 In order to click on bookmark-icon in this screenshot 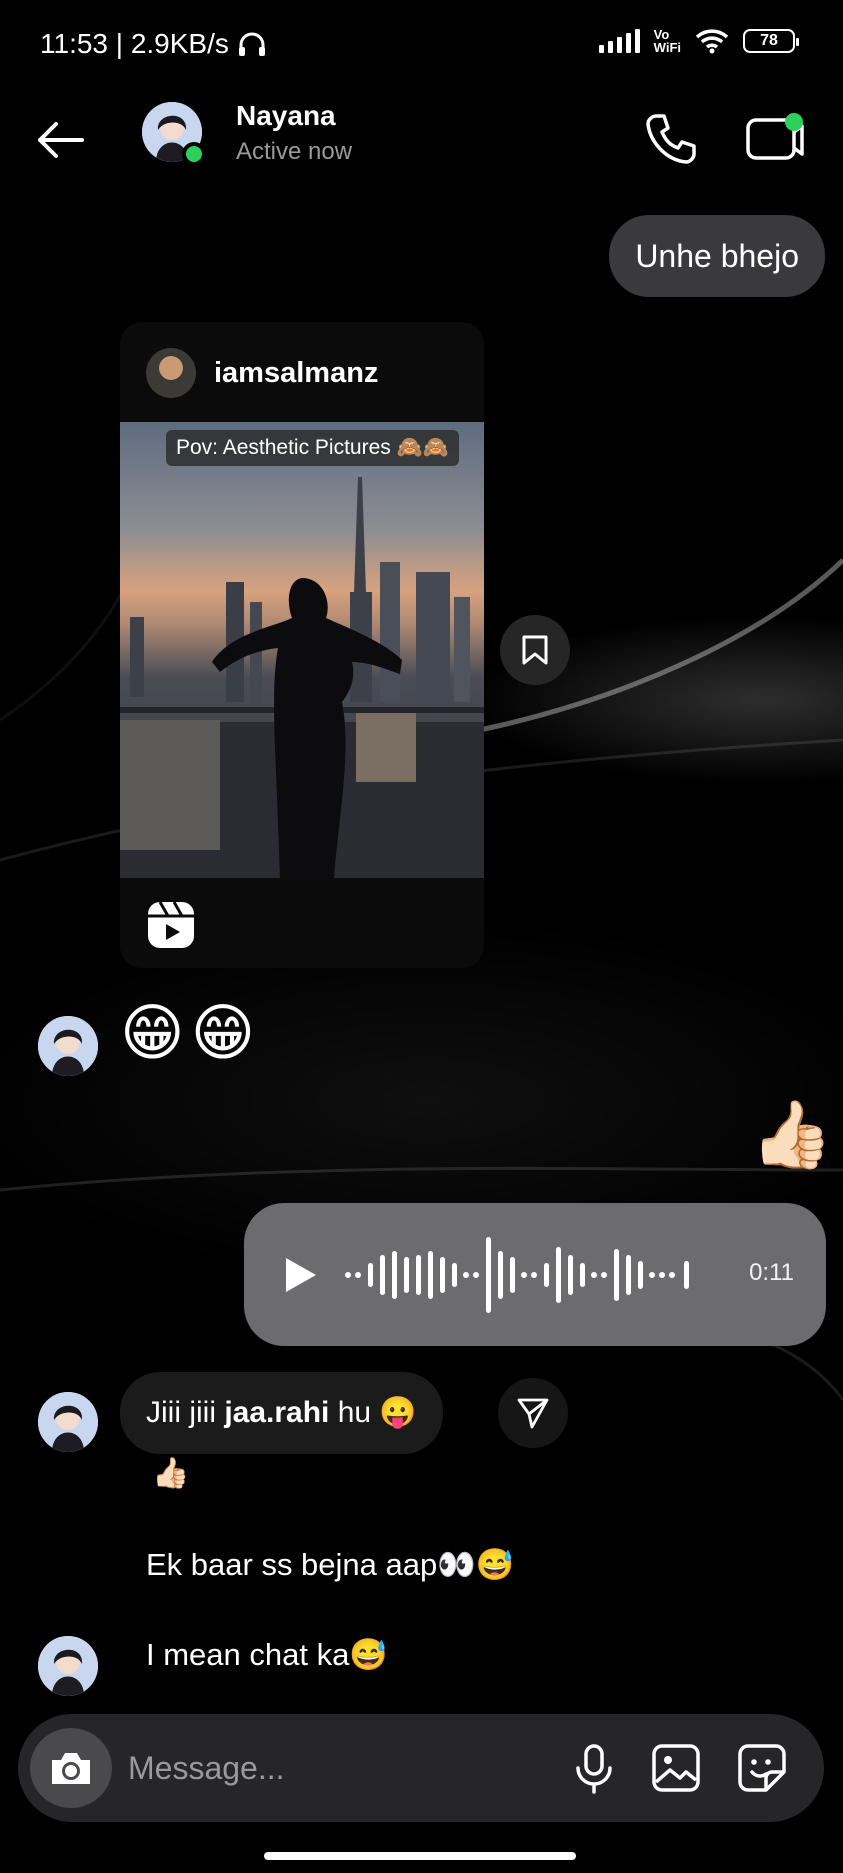, I will do `click(535, 650)`.